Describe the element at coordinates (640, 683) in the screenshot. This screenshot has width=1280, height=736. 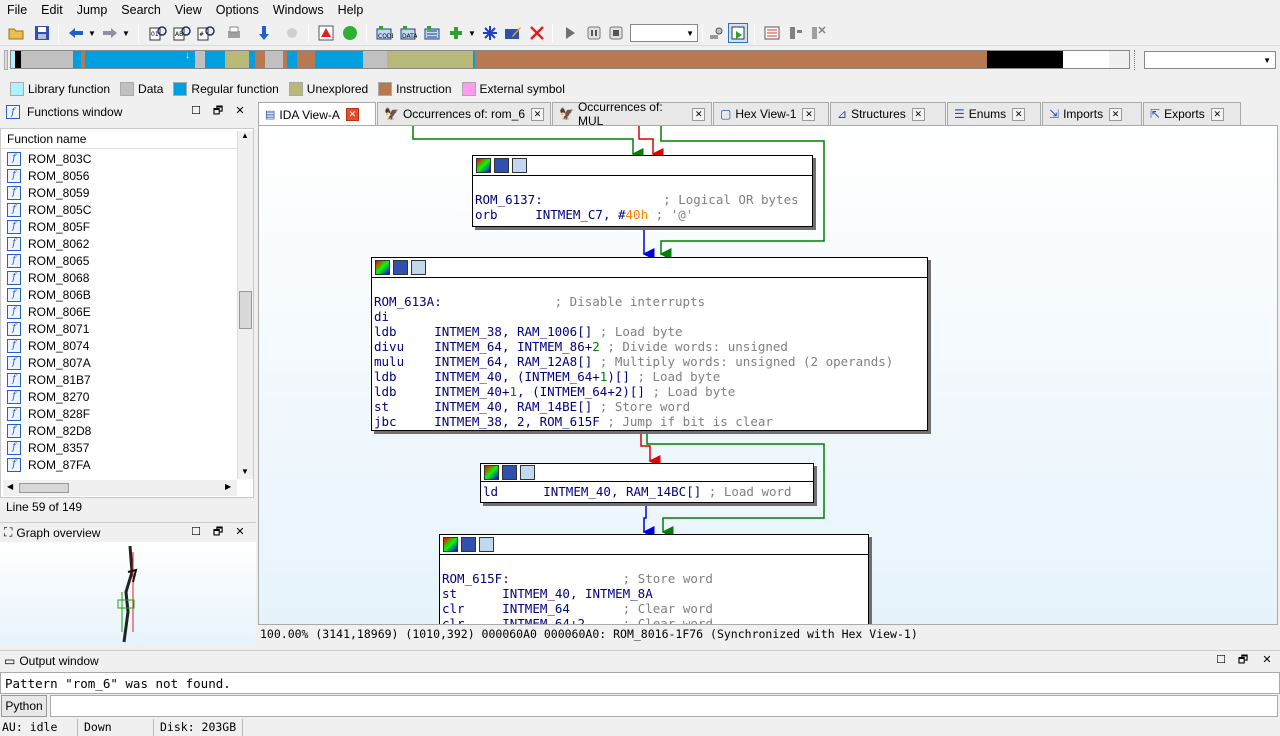
I see `output-text: Pattern "rom_6" was not found.` at that location.